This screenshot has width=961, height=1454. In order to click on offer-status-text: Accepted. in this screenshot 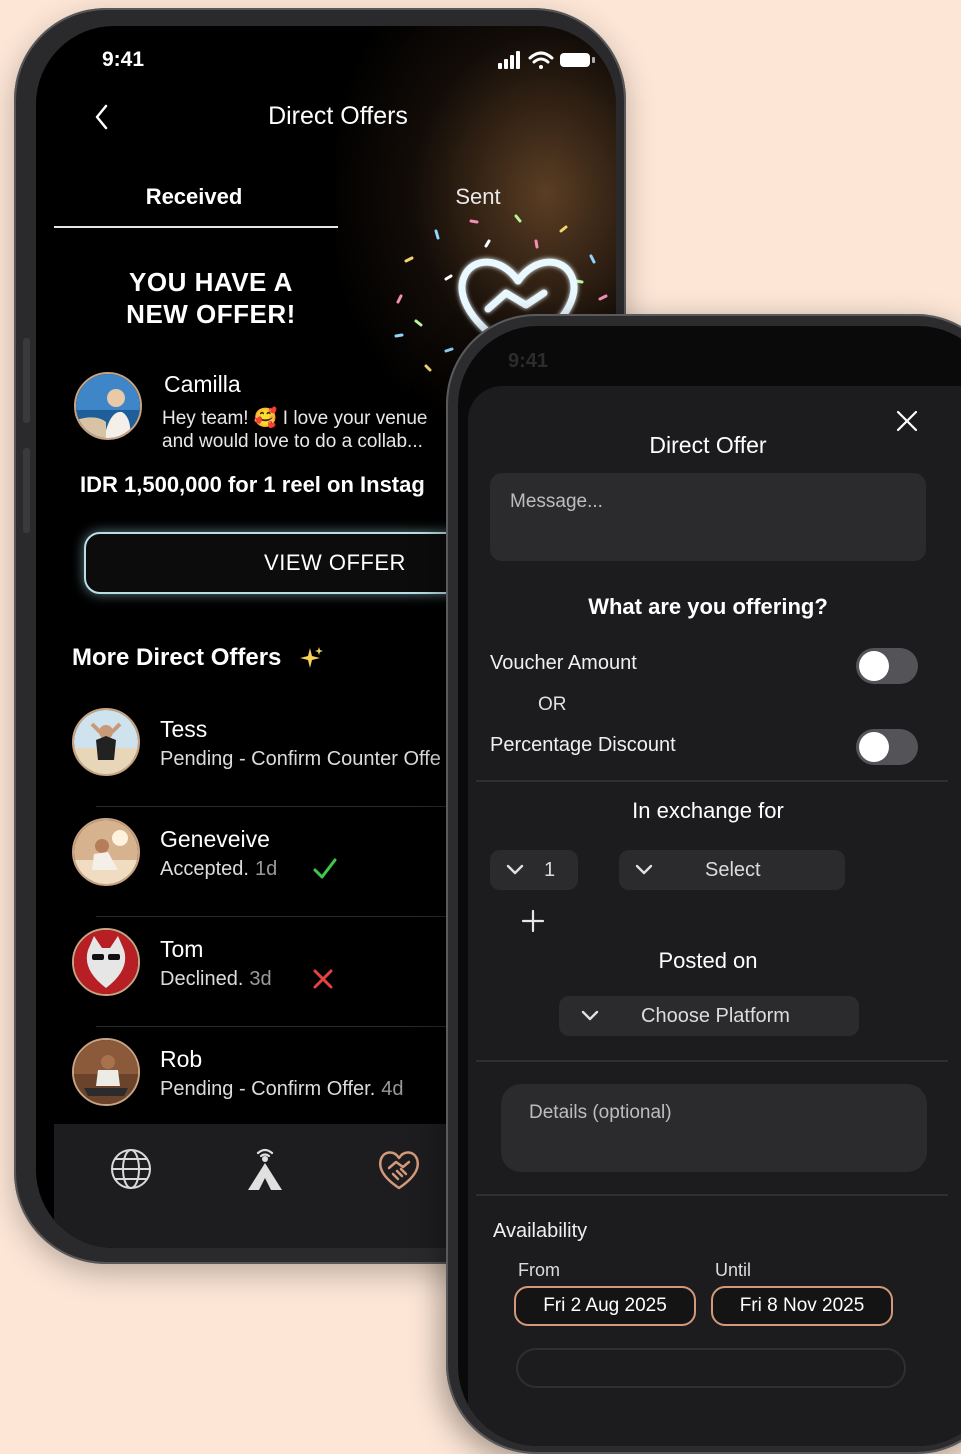, I will do `click(204, 869)`.